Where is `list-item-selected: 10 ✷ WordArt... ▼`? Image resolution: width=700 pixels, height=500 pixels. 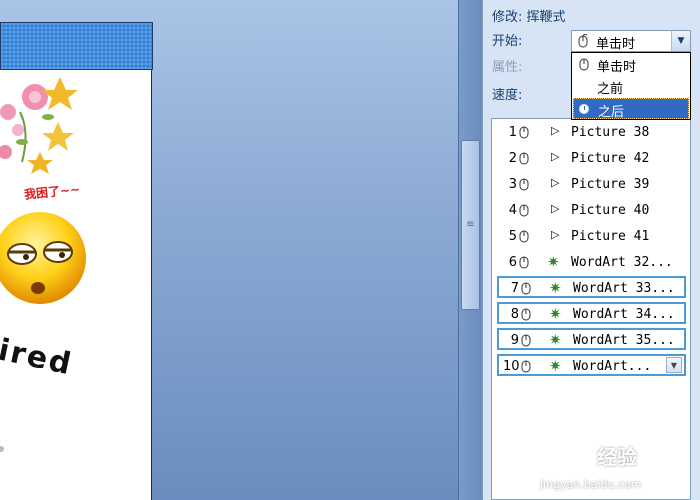
list-item-selected: 10 ✷ WordArt... ▼ is located at coordinates (591, 365).